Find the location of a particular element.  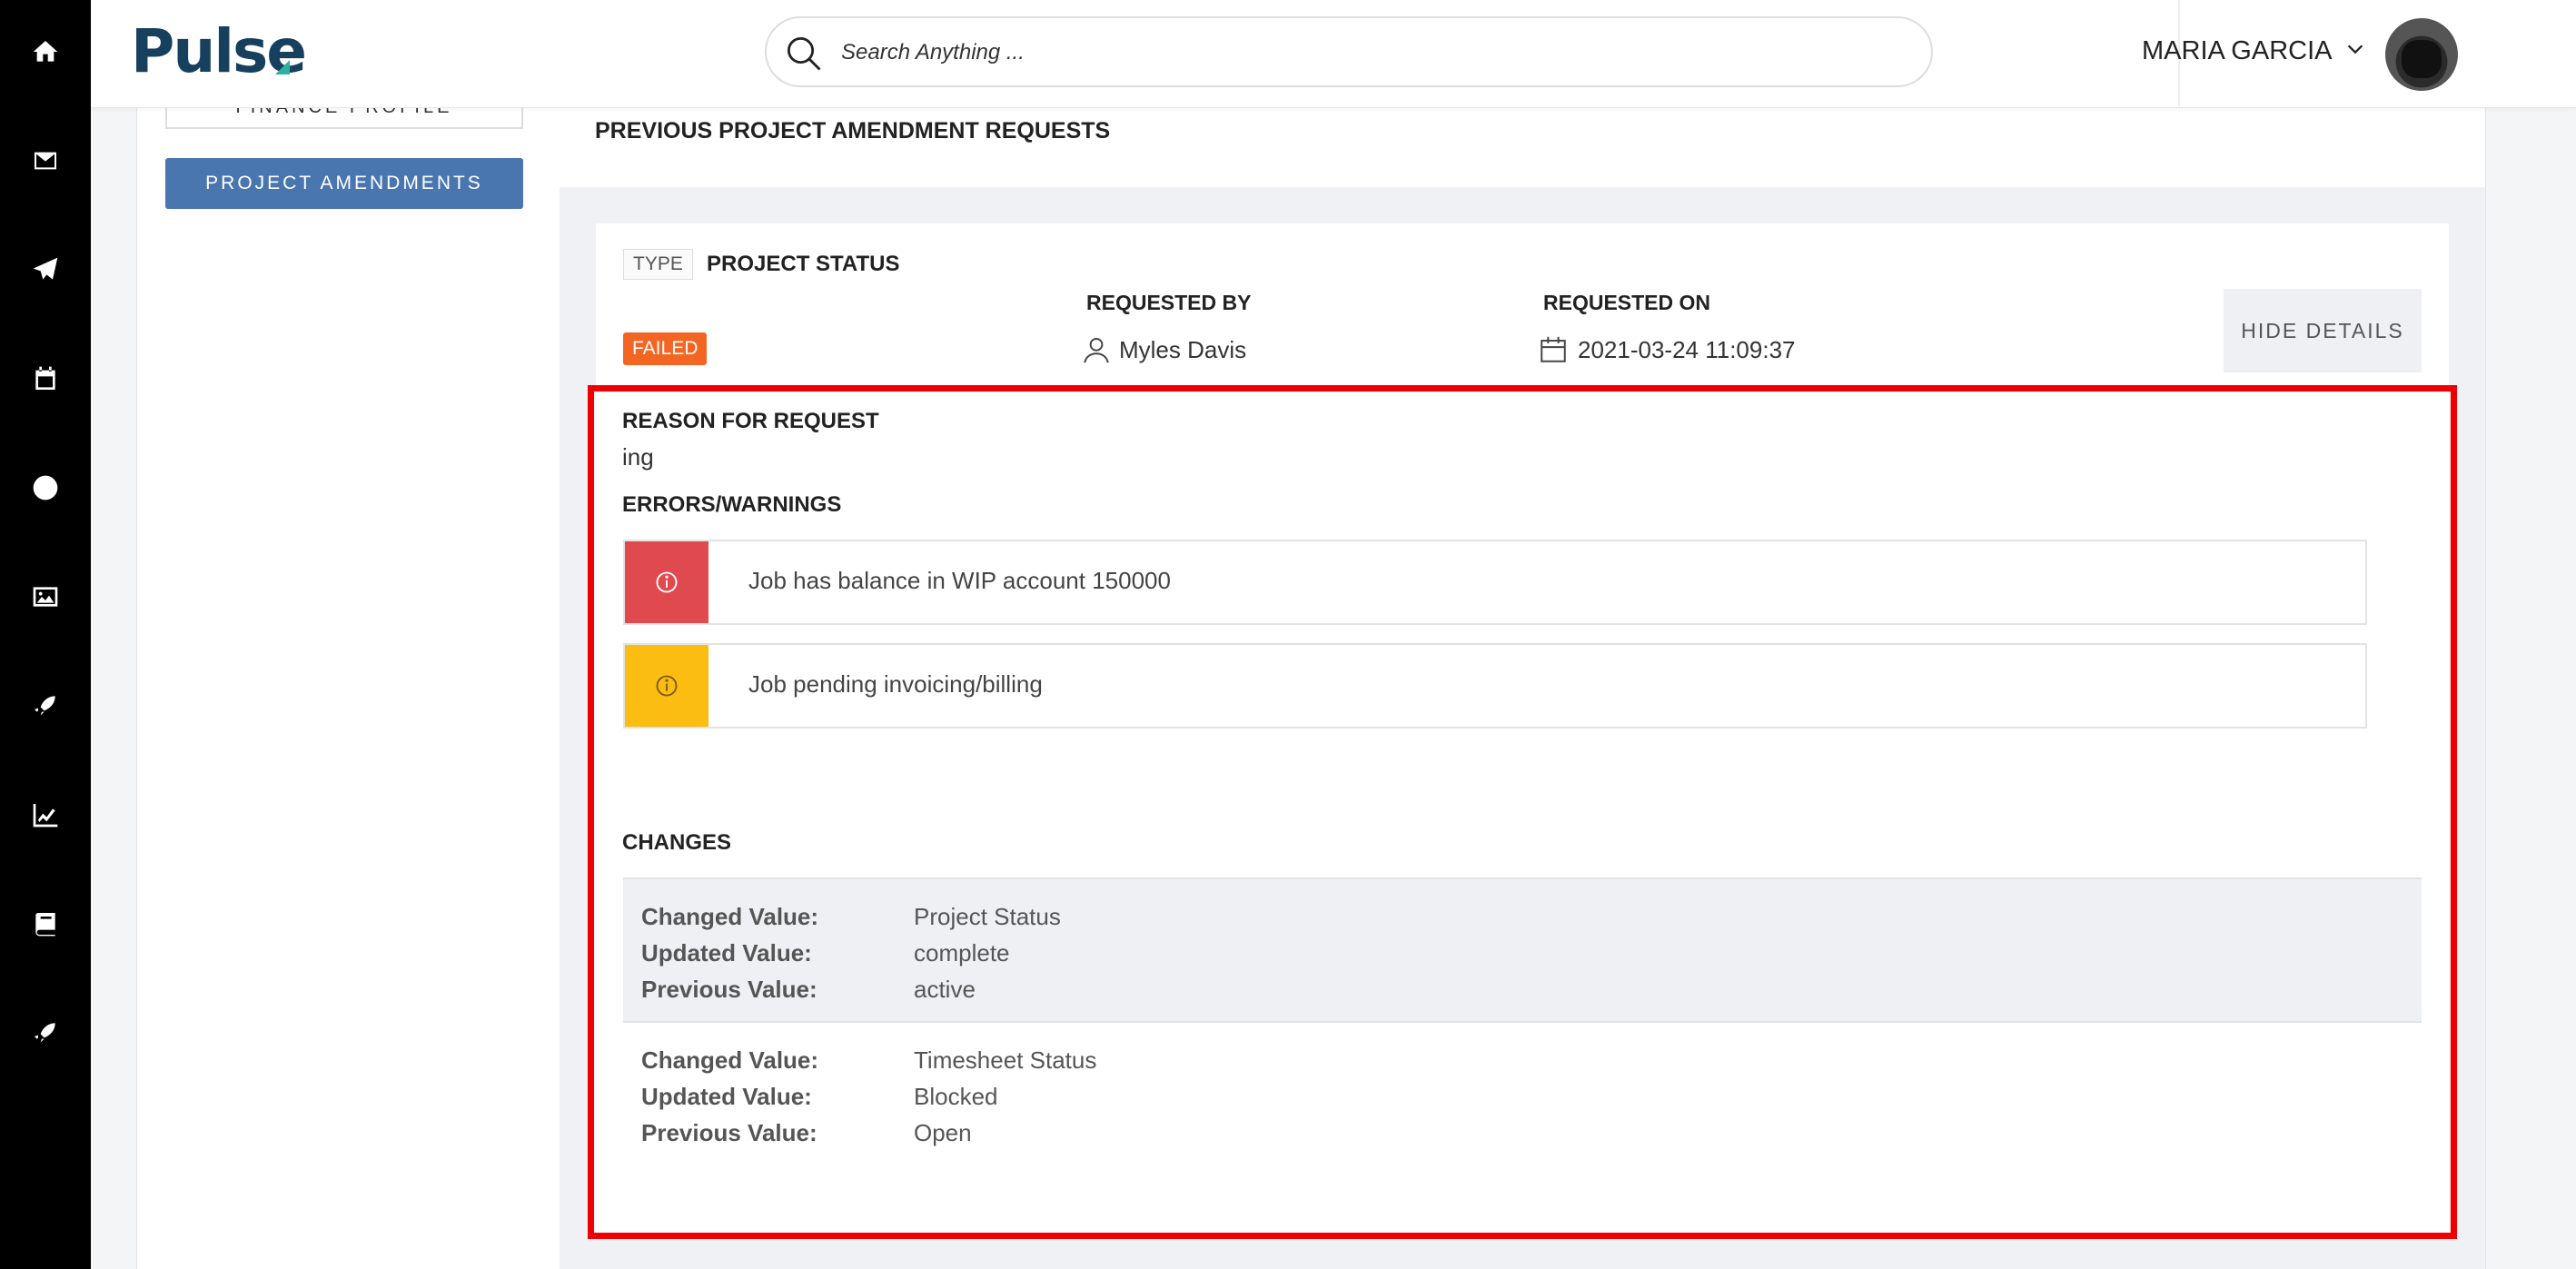

status-badge: FAILED is located at coordinates (665, 348).